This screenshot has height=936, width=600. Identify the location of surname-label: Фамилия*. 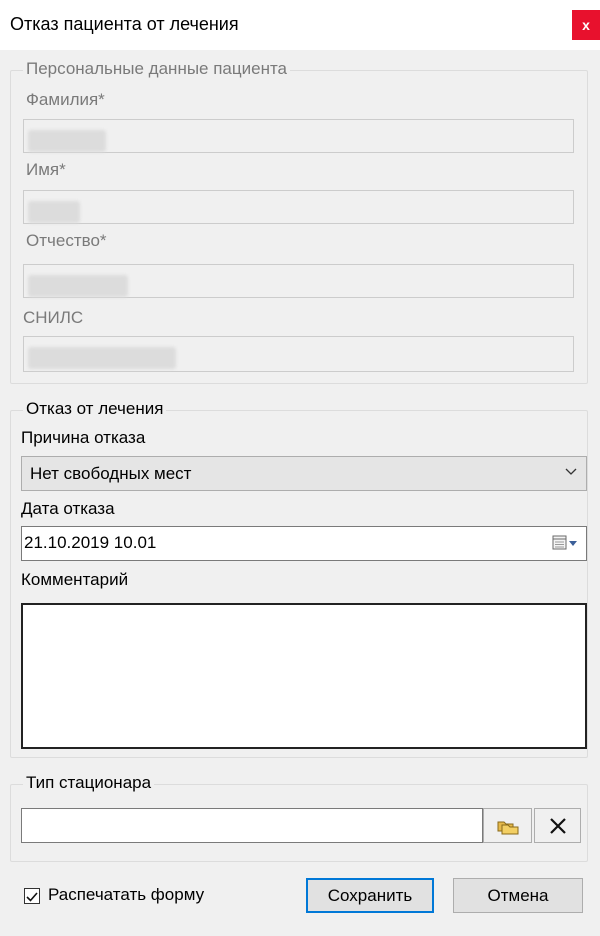
(65, 99).